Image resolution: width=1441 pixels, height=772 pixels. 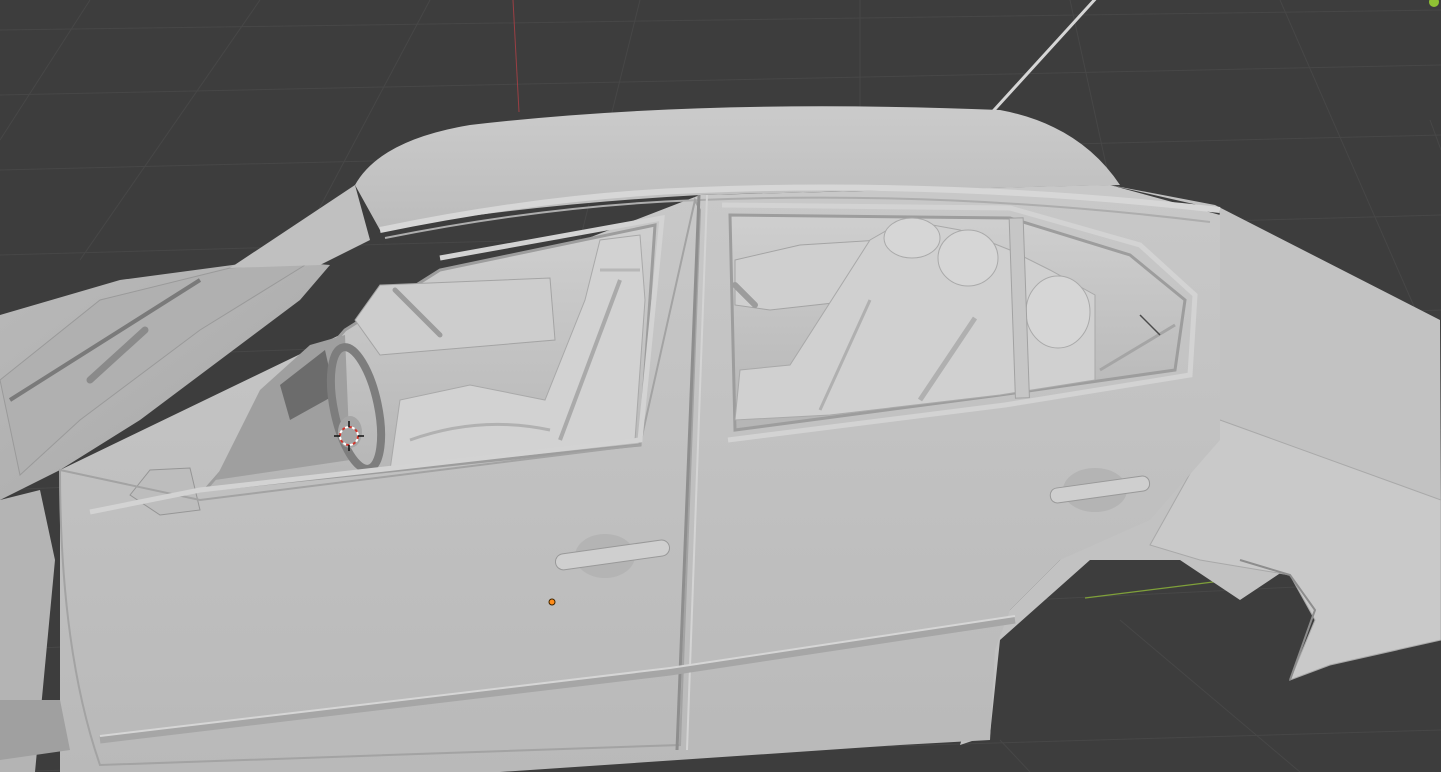 I want to click on z-axis-line, so click(x=516, y=56).